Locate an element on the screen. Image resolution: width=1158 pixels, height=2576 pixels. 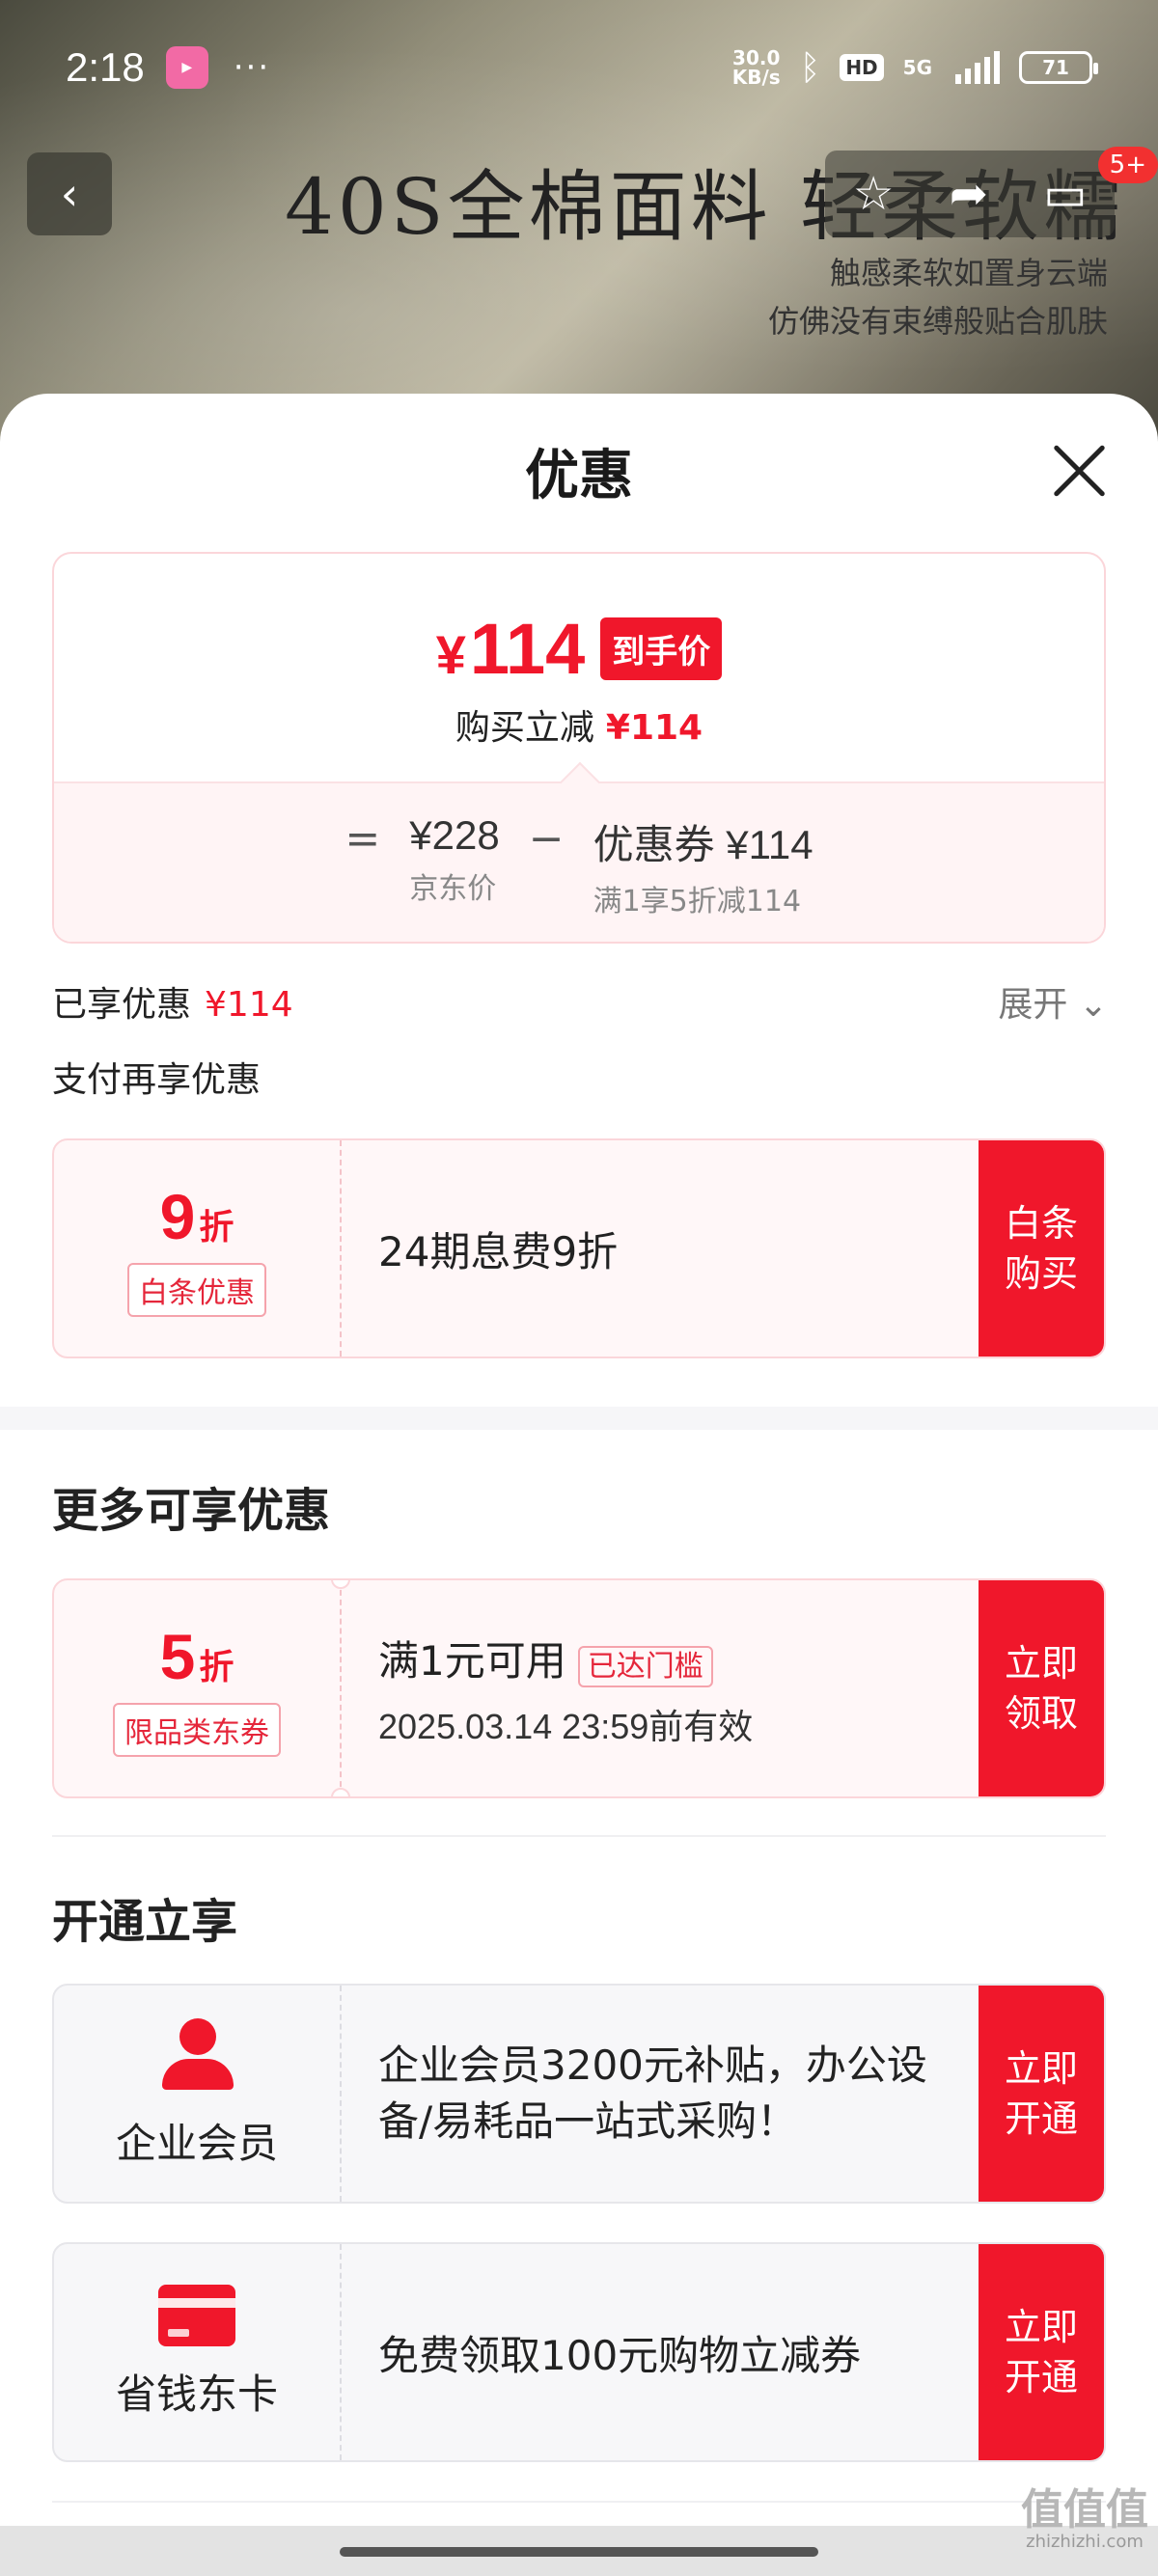
close-icon is located at coordinates (1079, 471).